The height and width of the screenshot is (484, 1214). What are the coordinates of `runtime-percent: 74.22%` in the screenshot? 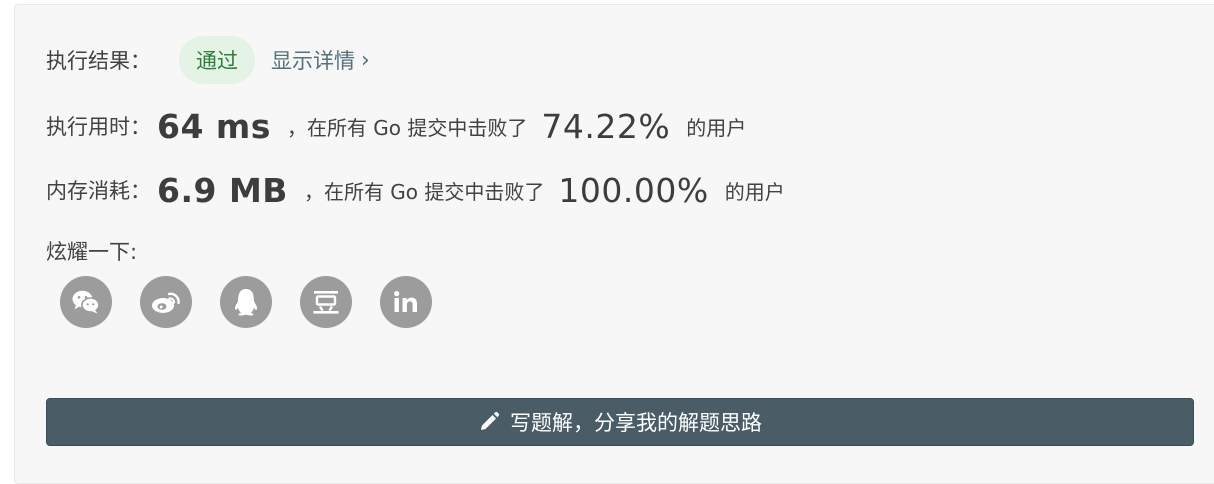 It's located at (606, 126).